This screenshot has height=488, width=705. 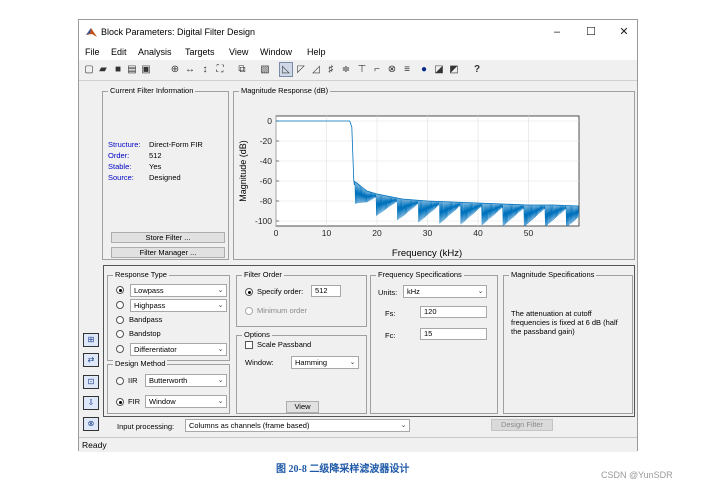 I want to click on new-icon: ▢, so click(x=89, y=69).